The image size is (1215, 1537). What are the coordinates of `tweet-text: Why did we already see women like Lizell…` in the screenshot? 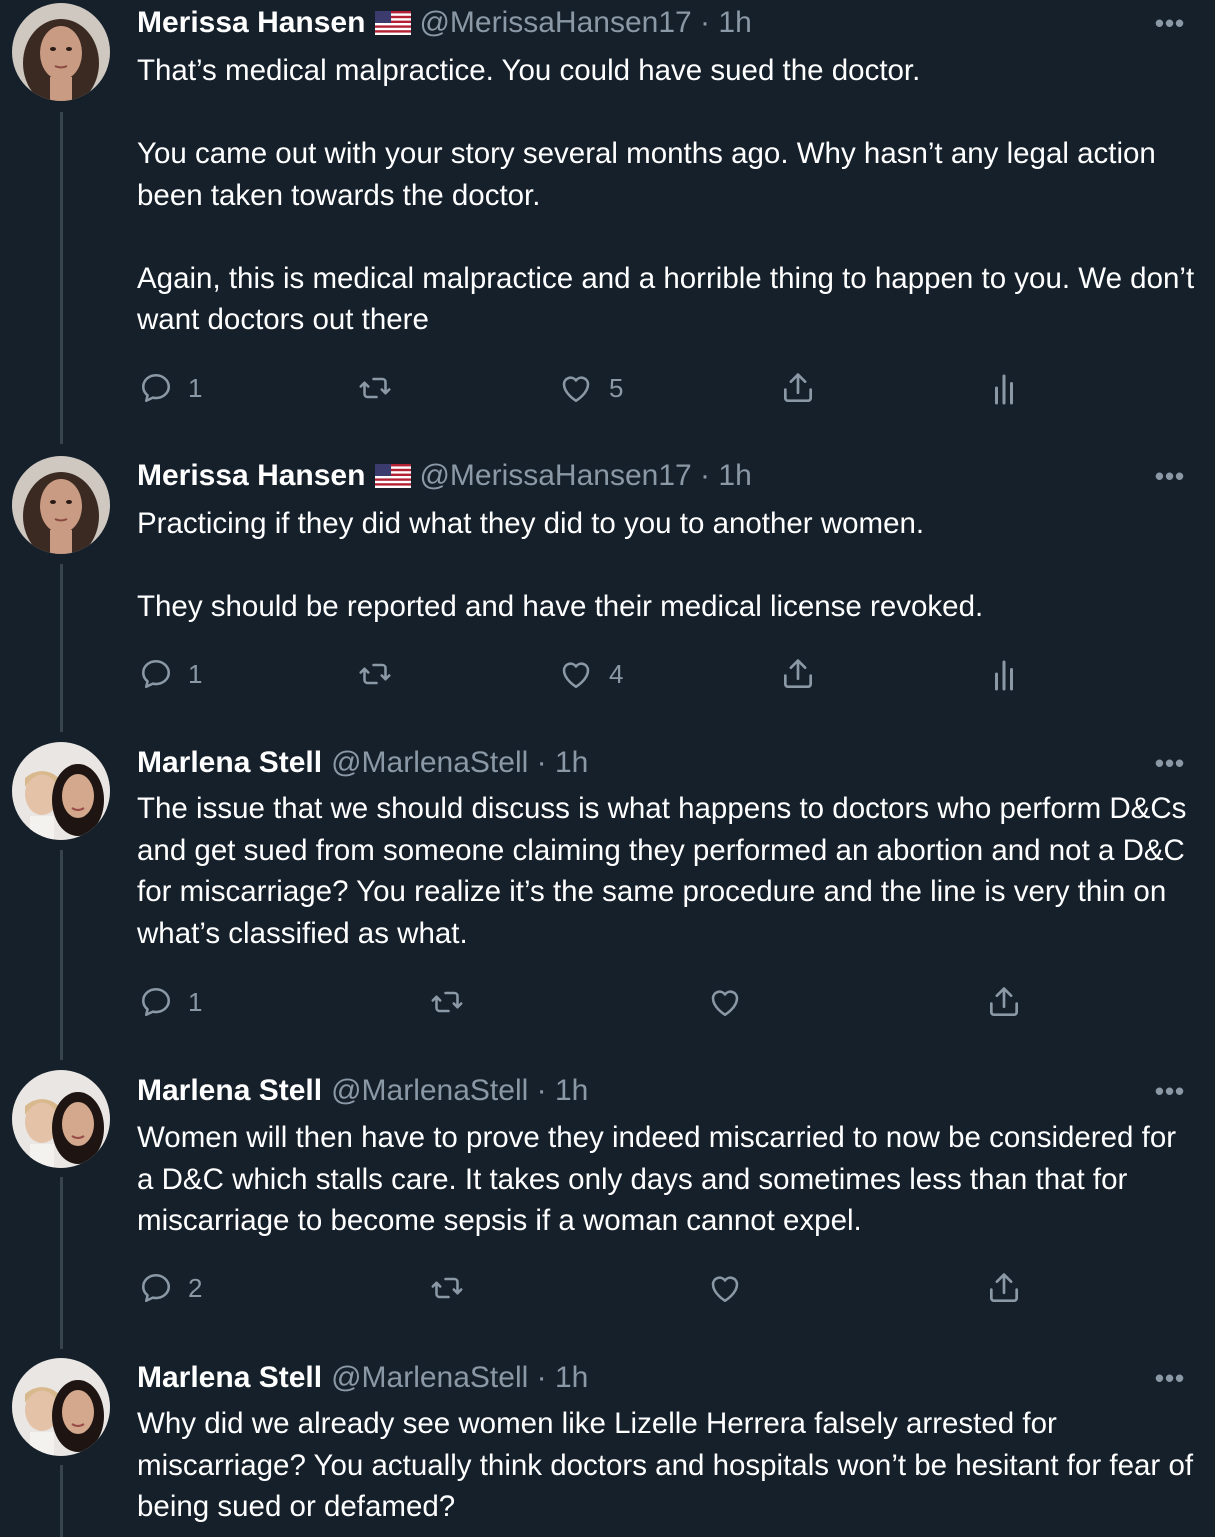 It's located at (669, 1465).